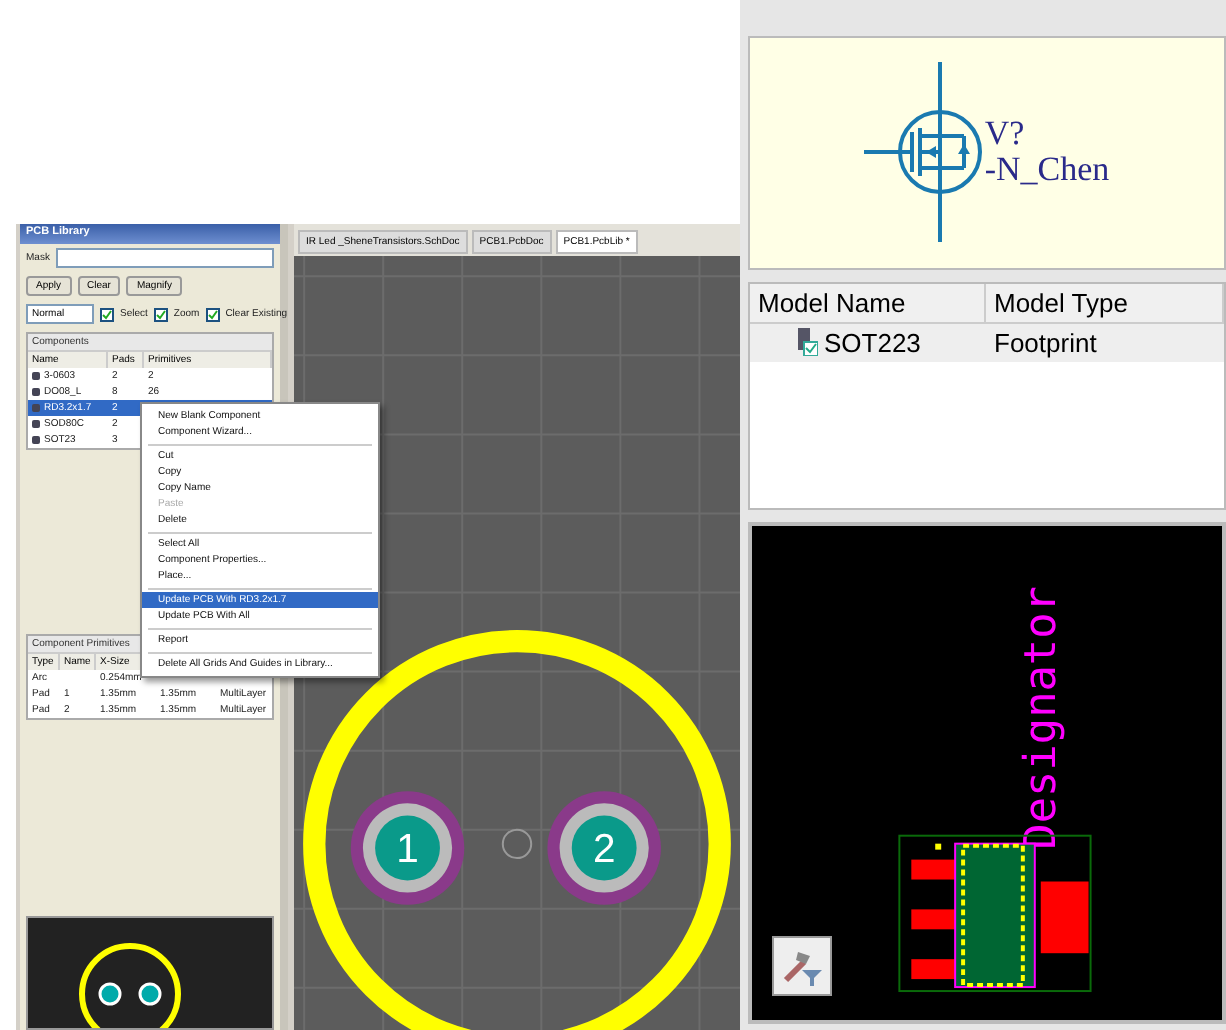 Image resolution: width=1226 pixels, height=1030 pixels. What do you see at coordinates (517, 844) in the screenshot?
I see `origin-marker` at bounding box center [517, 844].